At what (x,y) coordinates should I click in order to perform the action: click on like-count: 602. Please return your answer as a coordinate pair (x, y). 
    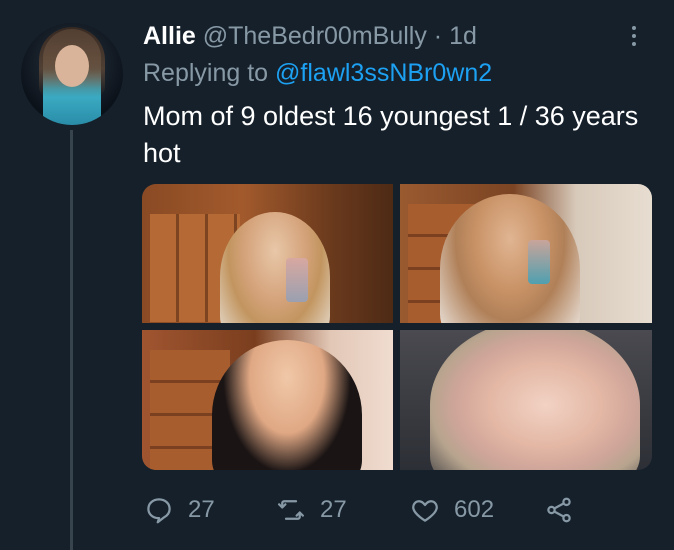
    Looking at the image, I should click on (474, 509).